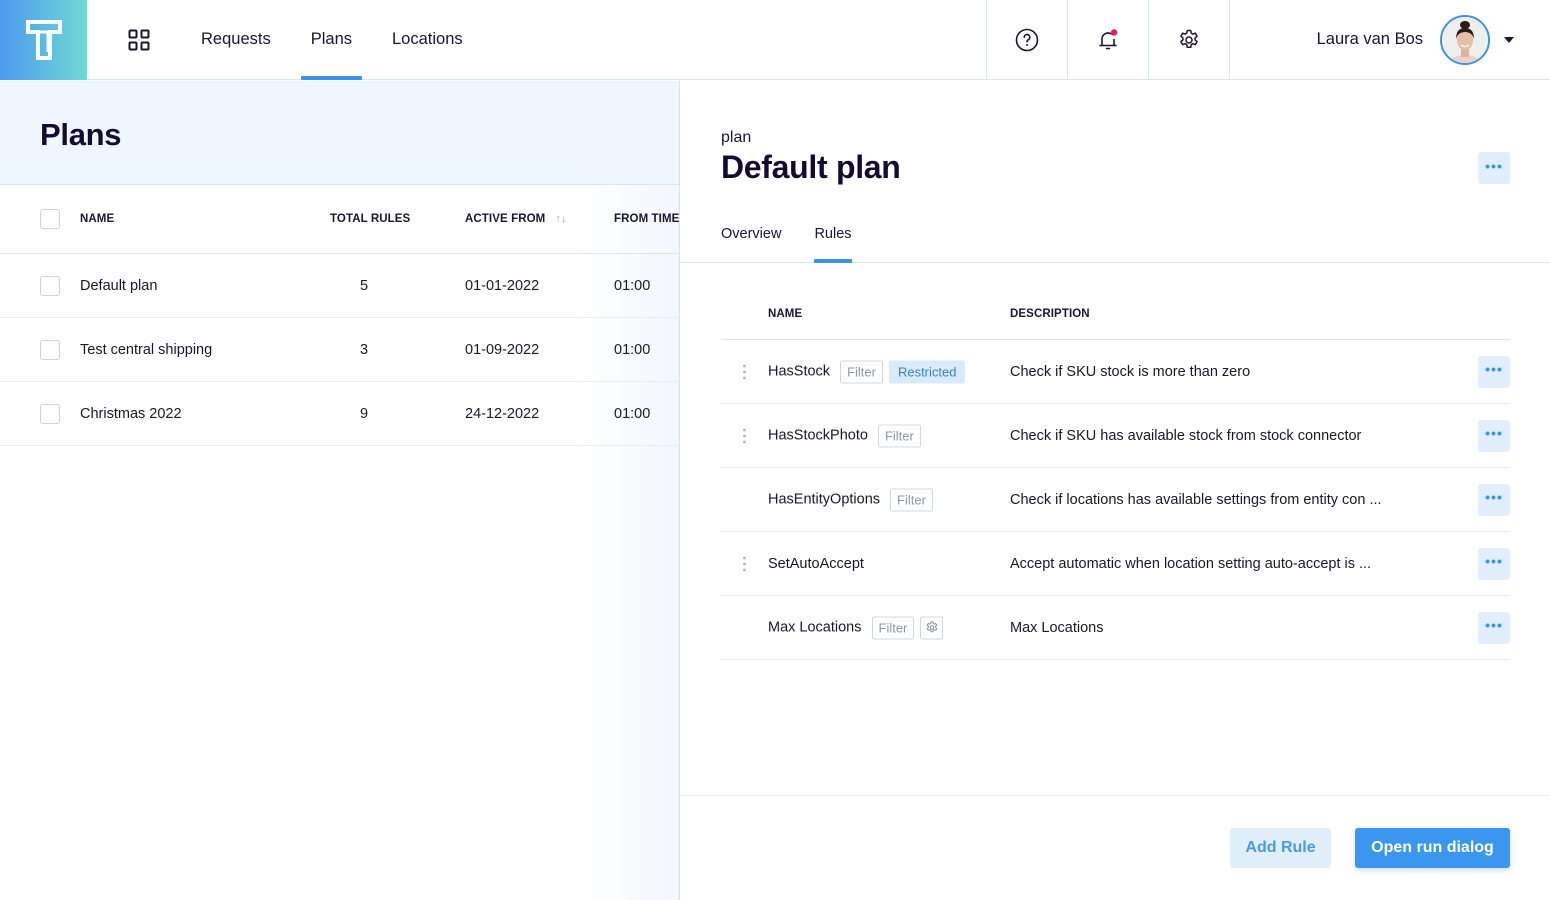  What do you see at coordinates (751, 244) in the screenshot?
I see `tab-overview: Overview` at bounding box center [751, 244].